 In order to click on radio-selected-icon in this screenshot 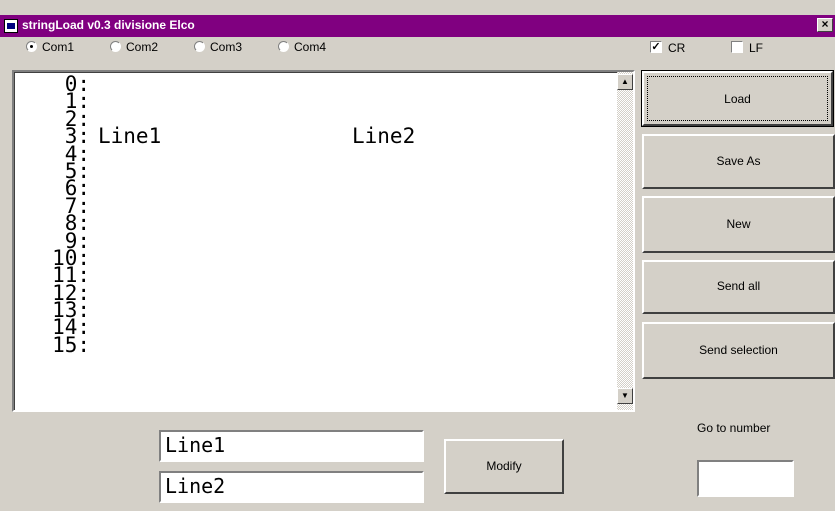, I will do `click(31, 46)`.